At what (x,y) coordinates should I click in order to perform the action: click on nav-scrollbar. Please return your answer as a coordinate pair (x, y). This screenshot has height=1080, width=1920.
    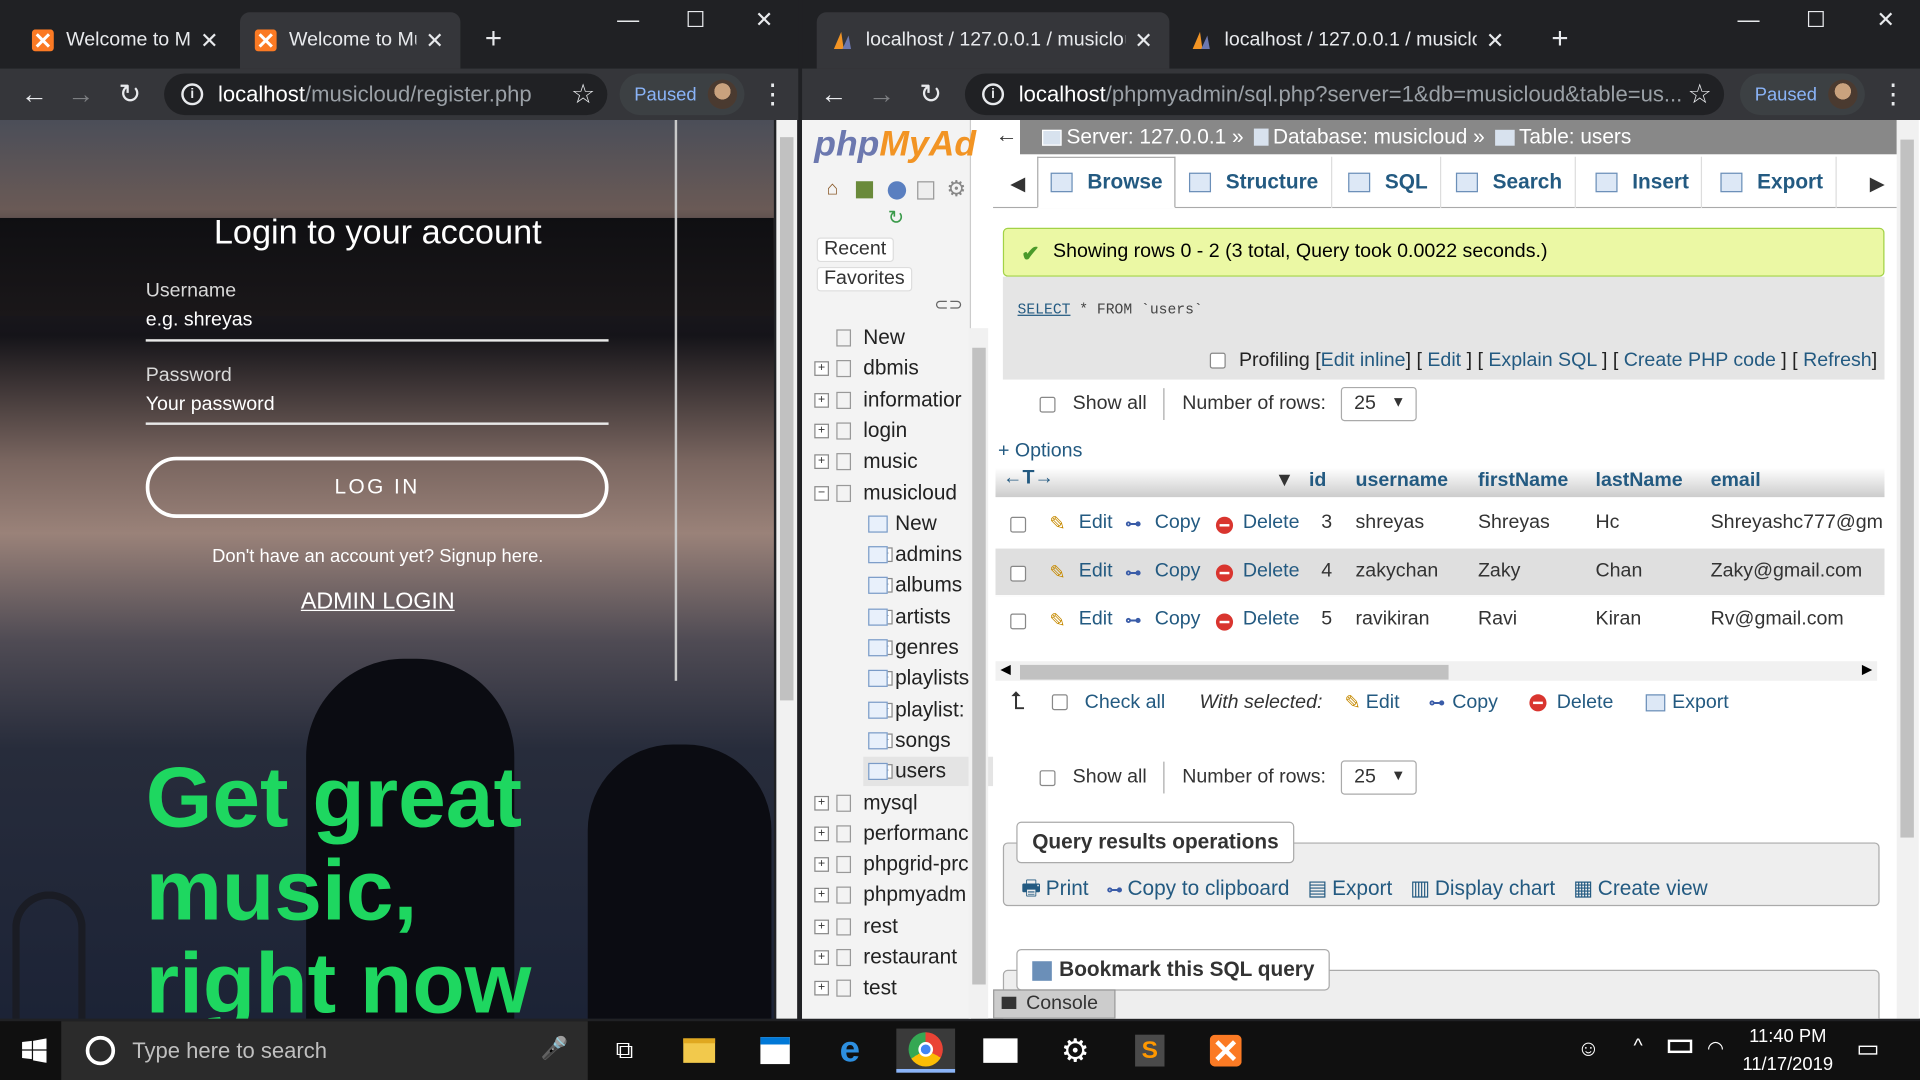
    Looking at the image, I should click on (978, 673).